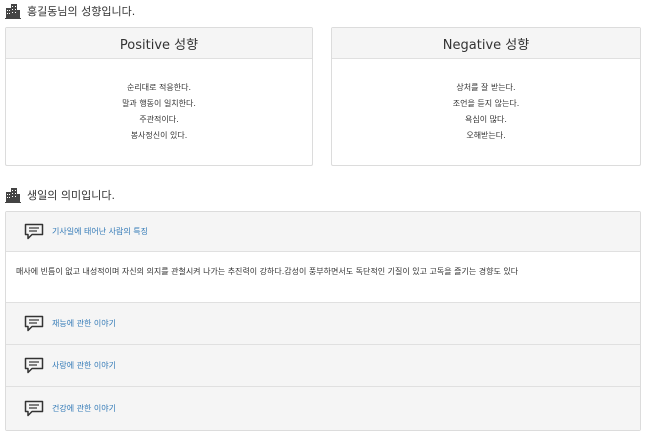 The image size is (648, 434). What do you see at coordinates (71, 195) in the screenshot?
I see `meaning-title-text: 생일의 의미입니다.` at bounding box center [71, 195].